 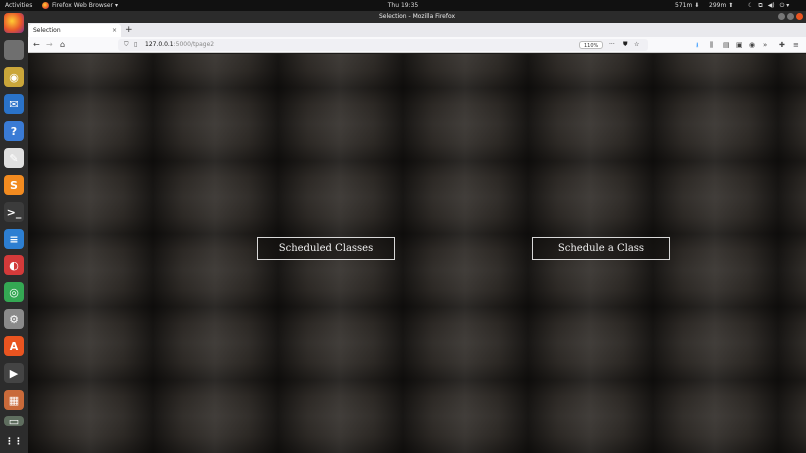 What do you see at coordinates (726, 45) in the screenshot?
I see `sidebar-icon: ▤` at bounding box center [726, 45].